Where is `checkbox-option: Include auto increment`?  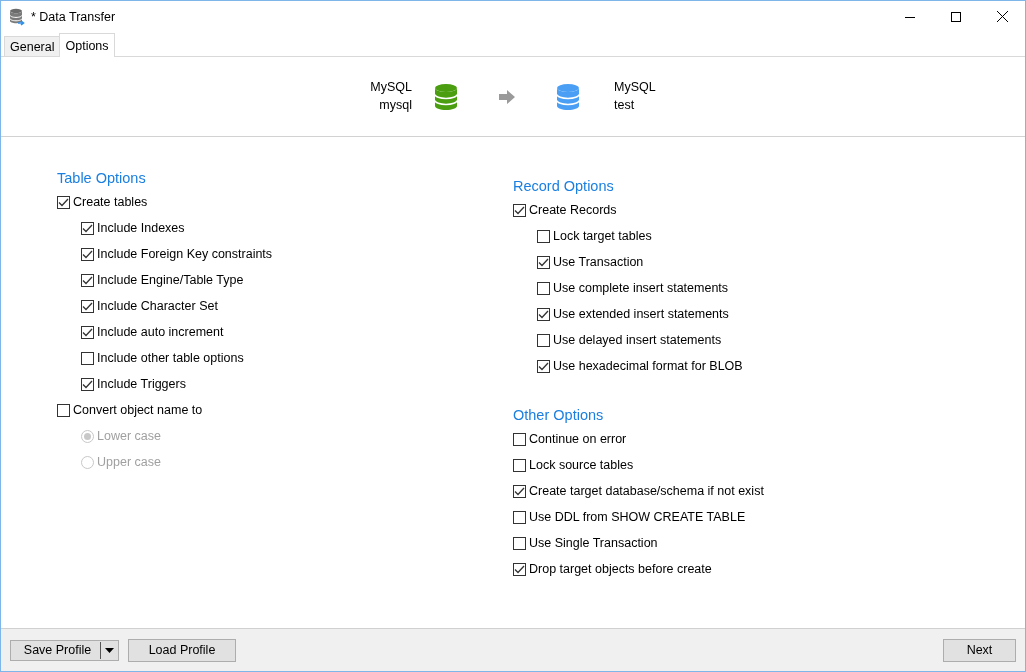
checkbox-option: Include auto increment is located at coordinates (152, 332).